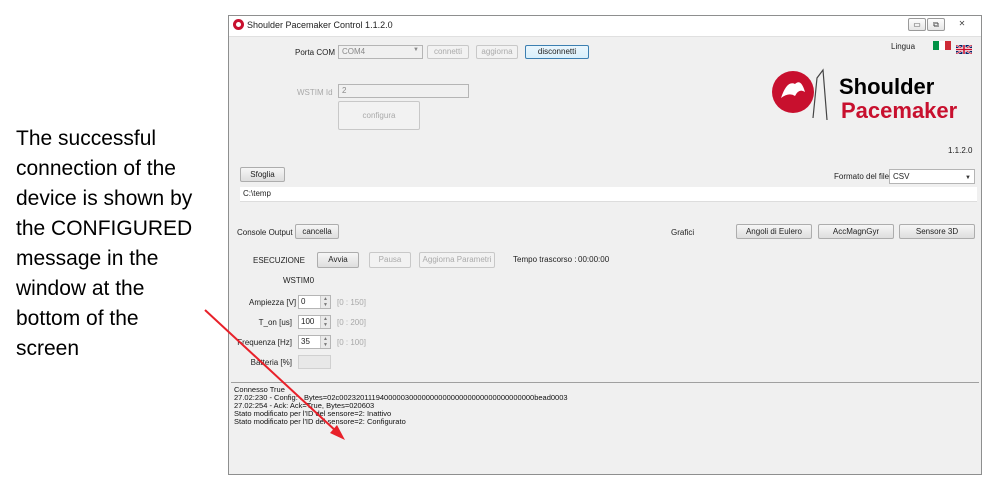 The image size is (995, 493). What do you see at coordinates (274, 374) in the screenshot?
I see `annotation-arrow` at bounding box center [274, 374].